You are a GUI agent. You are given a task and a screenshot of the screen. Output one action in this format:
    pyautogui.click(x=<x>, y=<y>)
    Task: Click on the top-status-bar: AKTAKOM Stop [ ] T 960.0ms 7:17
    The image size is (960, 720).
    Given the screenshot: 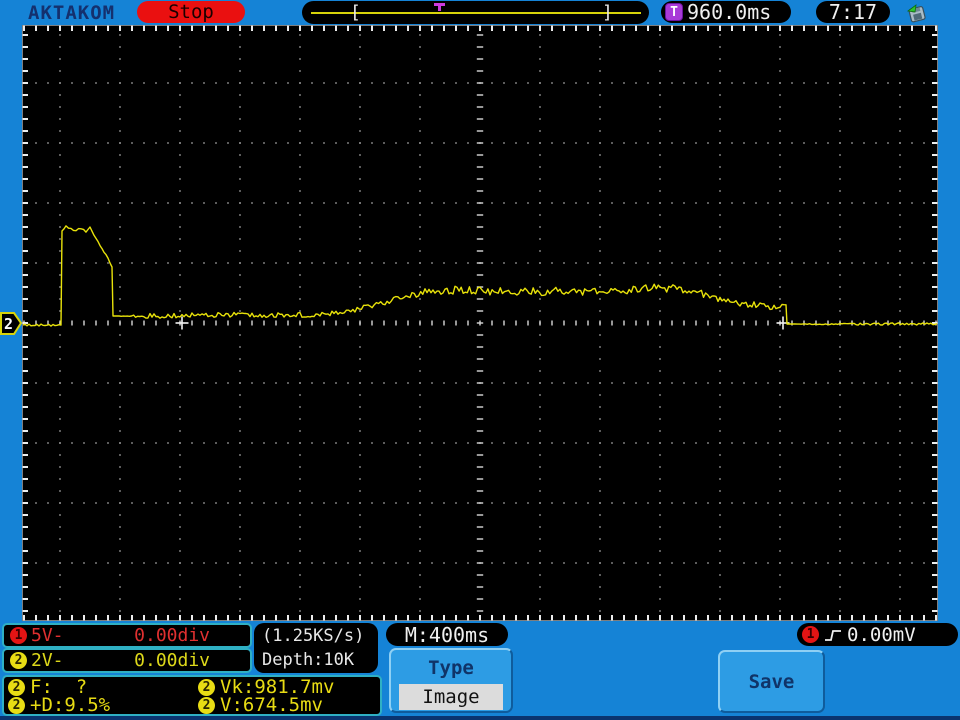 What is the action you would take?
    pyautogui.click(x=480, y=12)
    